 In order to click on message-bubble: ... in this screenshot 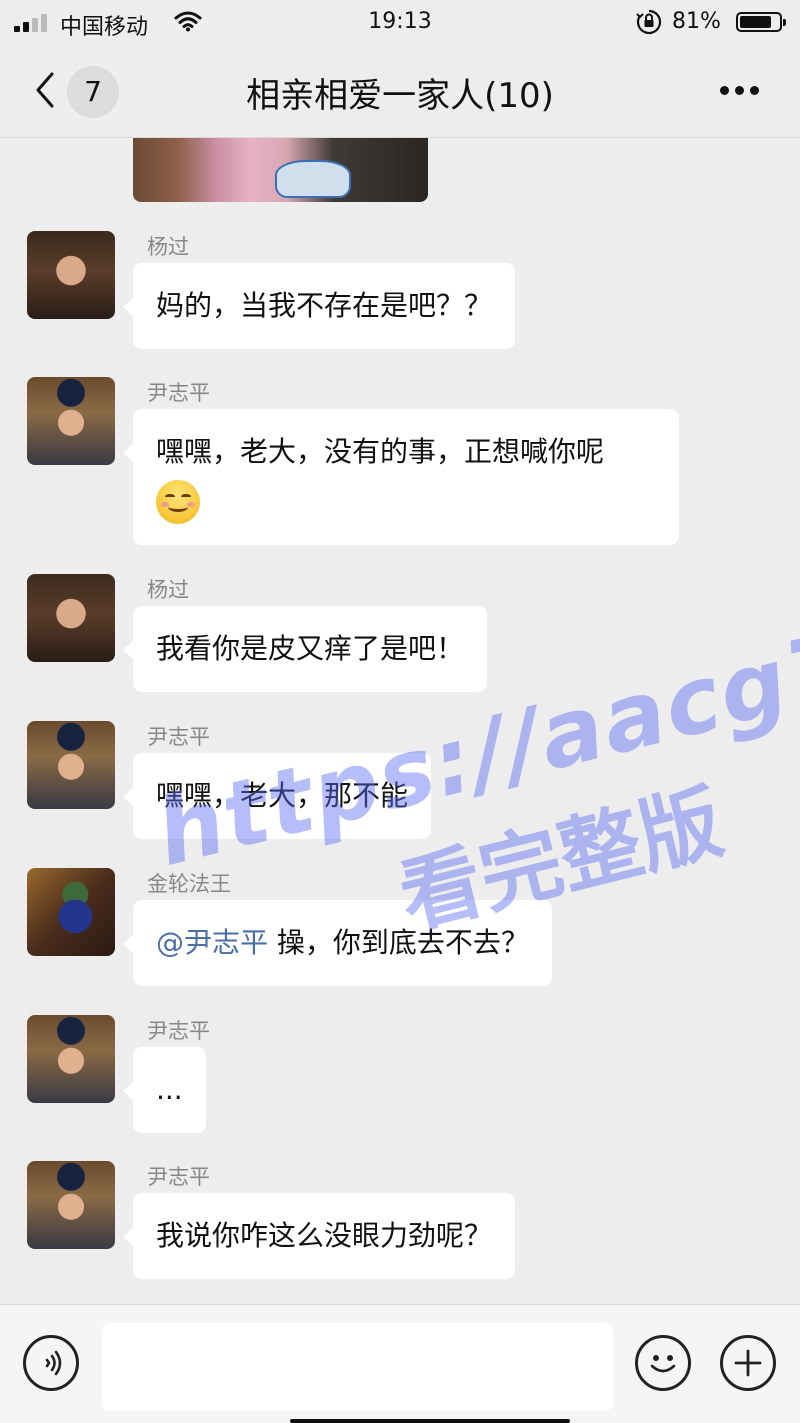, I will do `click(164, 1090)`.